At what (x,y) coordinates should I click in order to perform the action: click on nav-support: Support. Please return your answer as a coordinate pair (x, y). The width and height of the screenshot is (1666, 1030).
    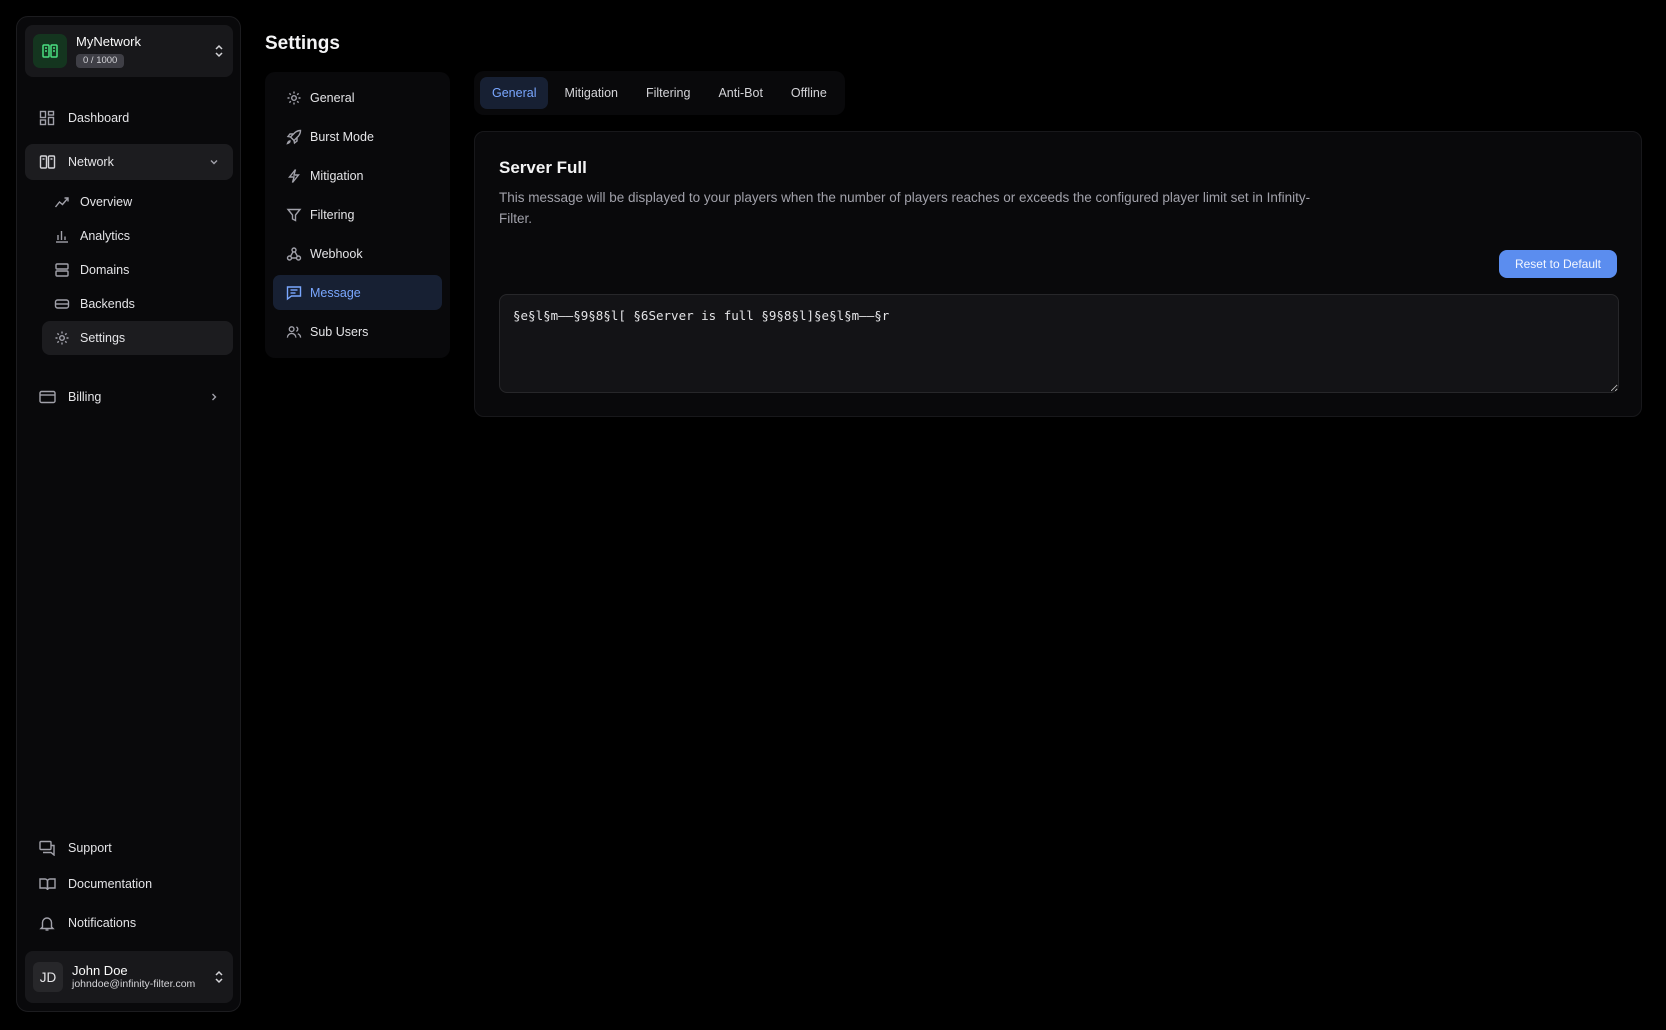
    Looking at the image, I should click on (129, 848).